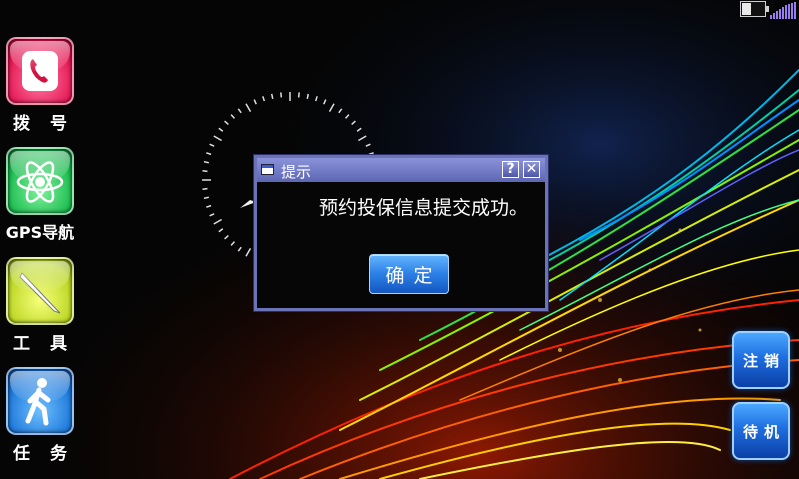  Describe the element at coordinates (40, 291) in the screenshot. I see `tools-app-button` at that location.